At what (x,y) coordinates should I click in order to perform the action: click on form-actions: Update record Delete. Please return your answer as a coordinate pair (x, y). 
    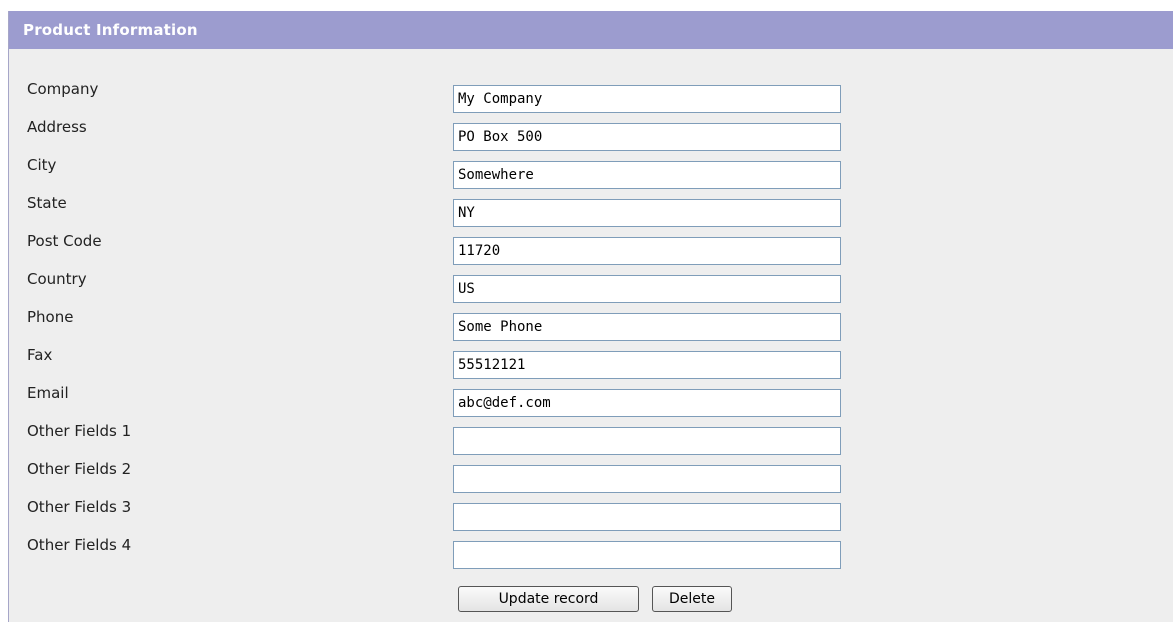
    Looking at the image, I should click on (595, 599).